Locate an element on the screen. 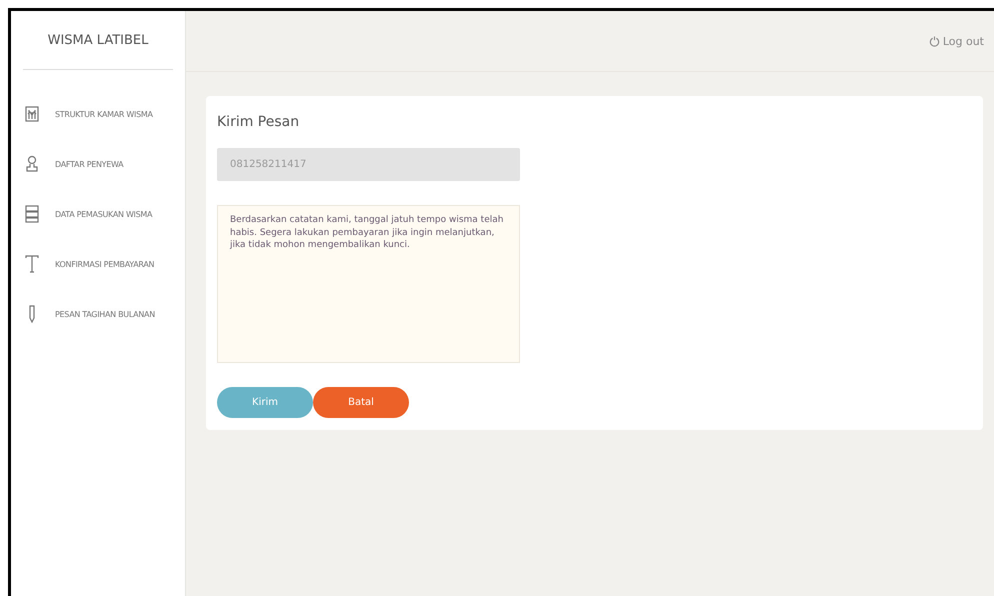  person-icon is located at coordinates (32, 164).